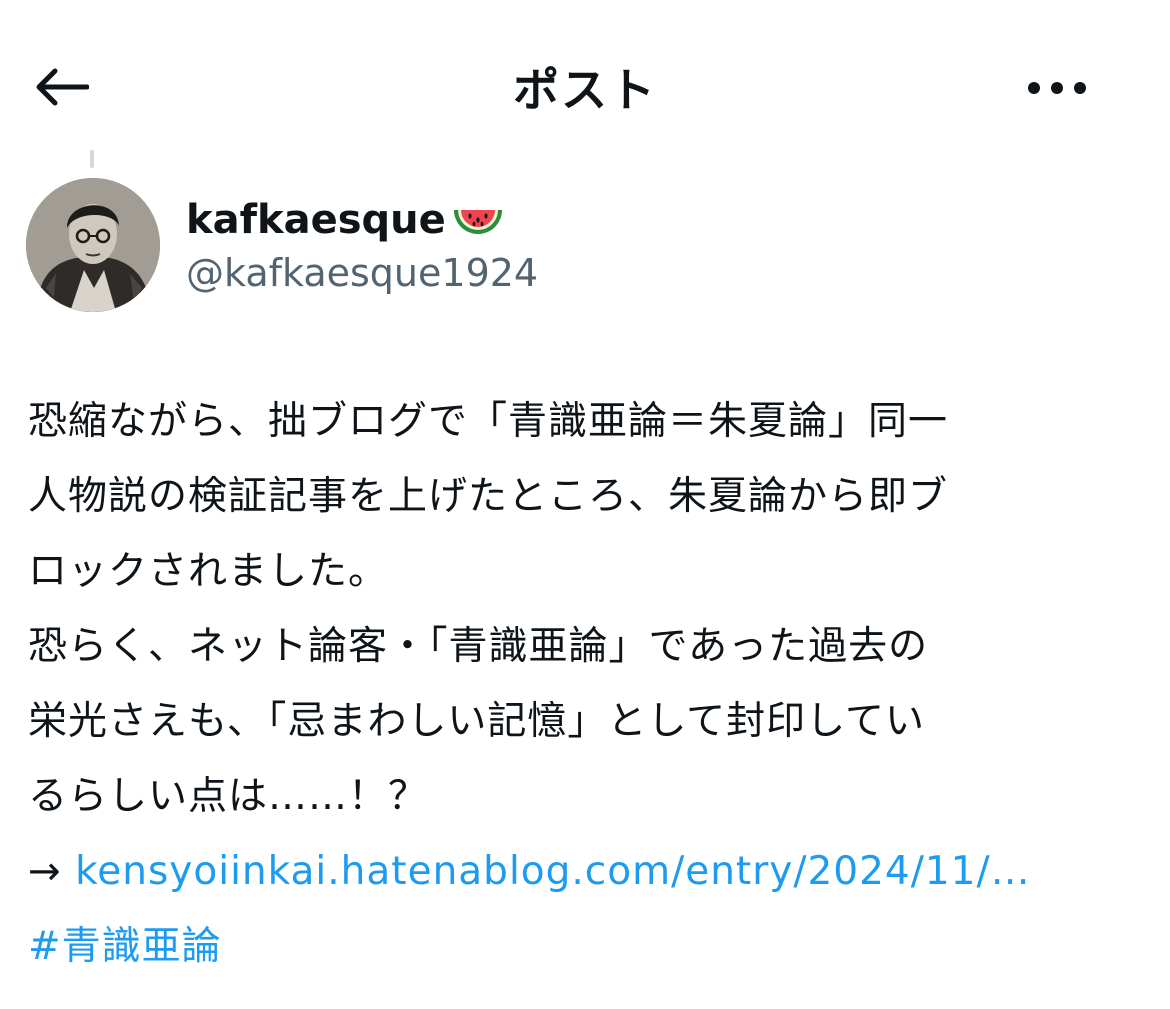 Image resolution: width=1170 pixels, height=1009 pixels. What do you see at coordinates (478, 220) in the screenshot?
I see `watermelon-icon` at bounding box center [478, 220].